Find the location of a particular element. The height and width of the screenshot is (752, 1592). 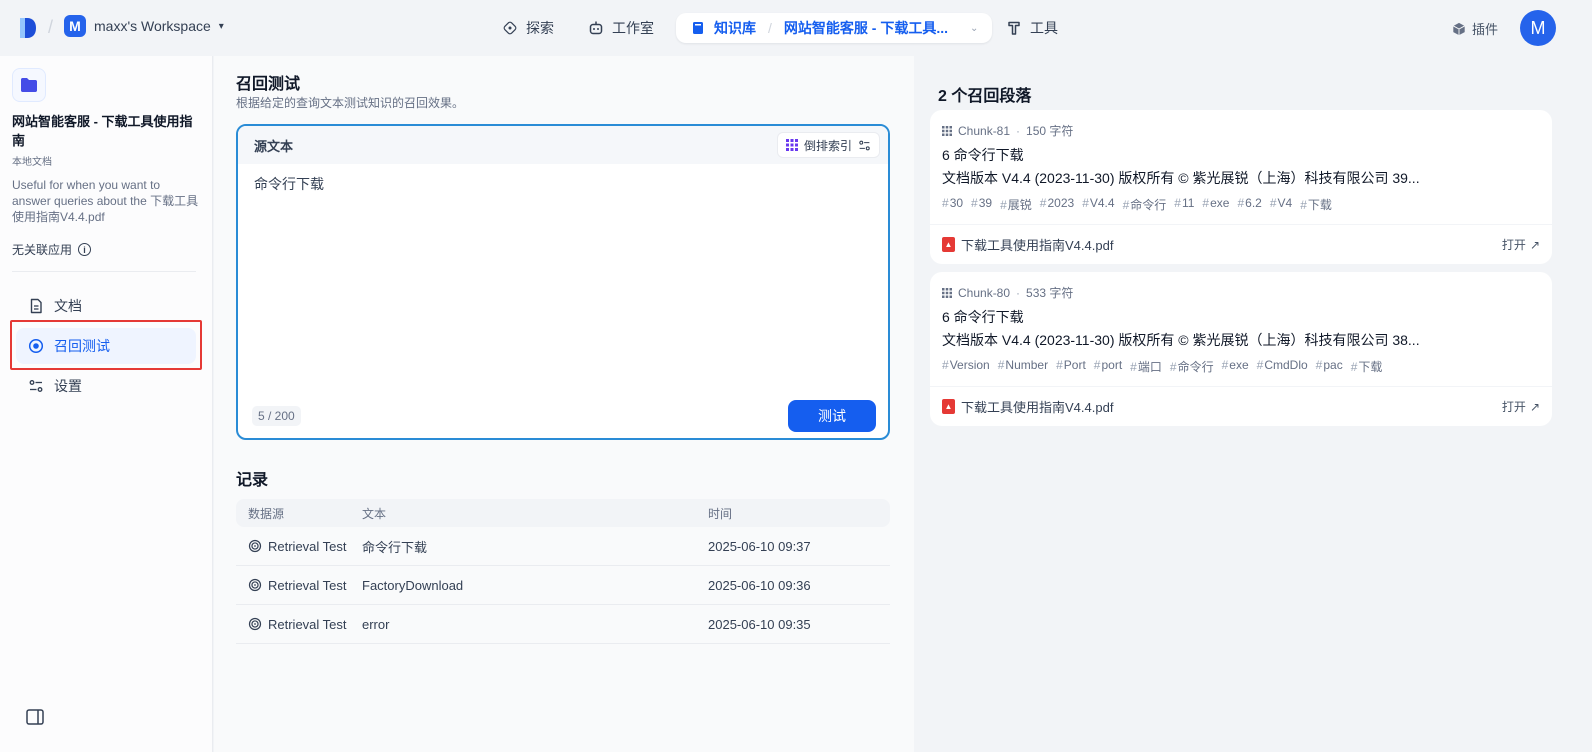

nav-tools: 工具 is located at coordinates (1032, 28).